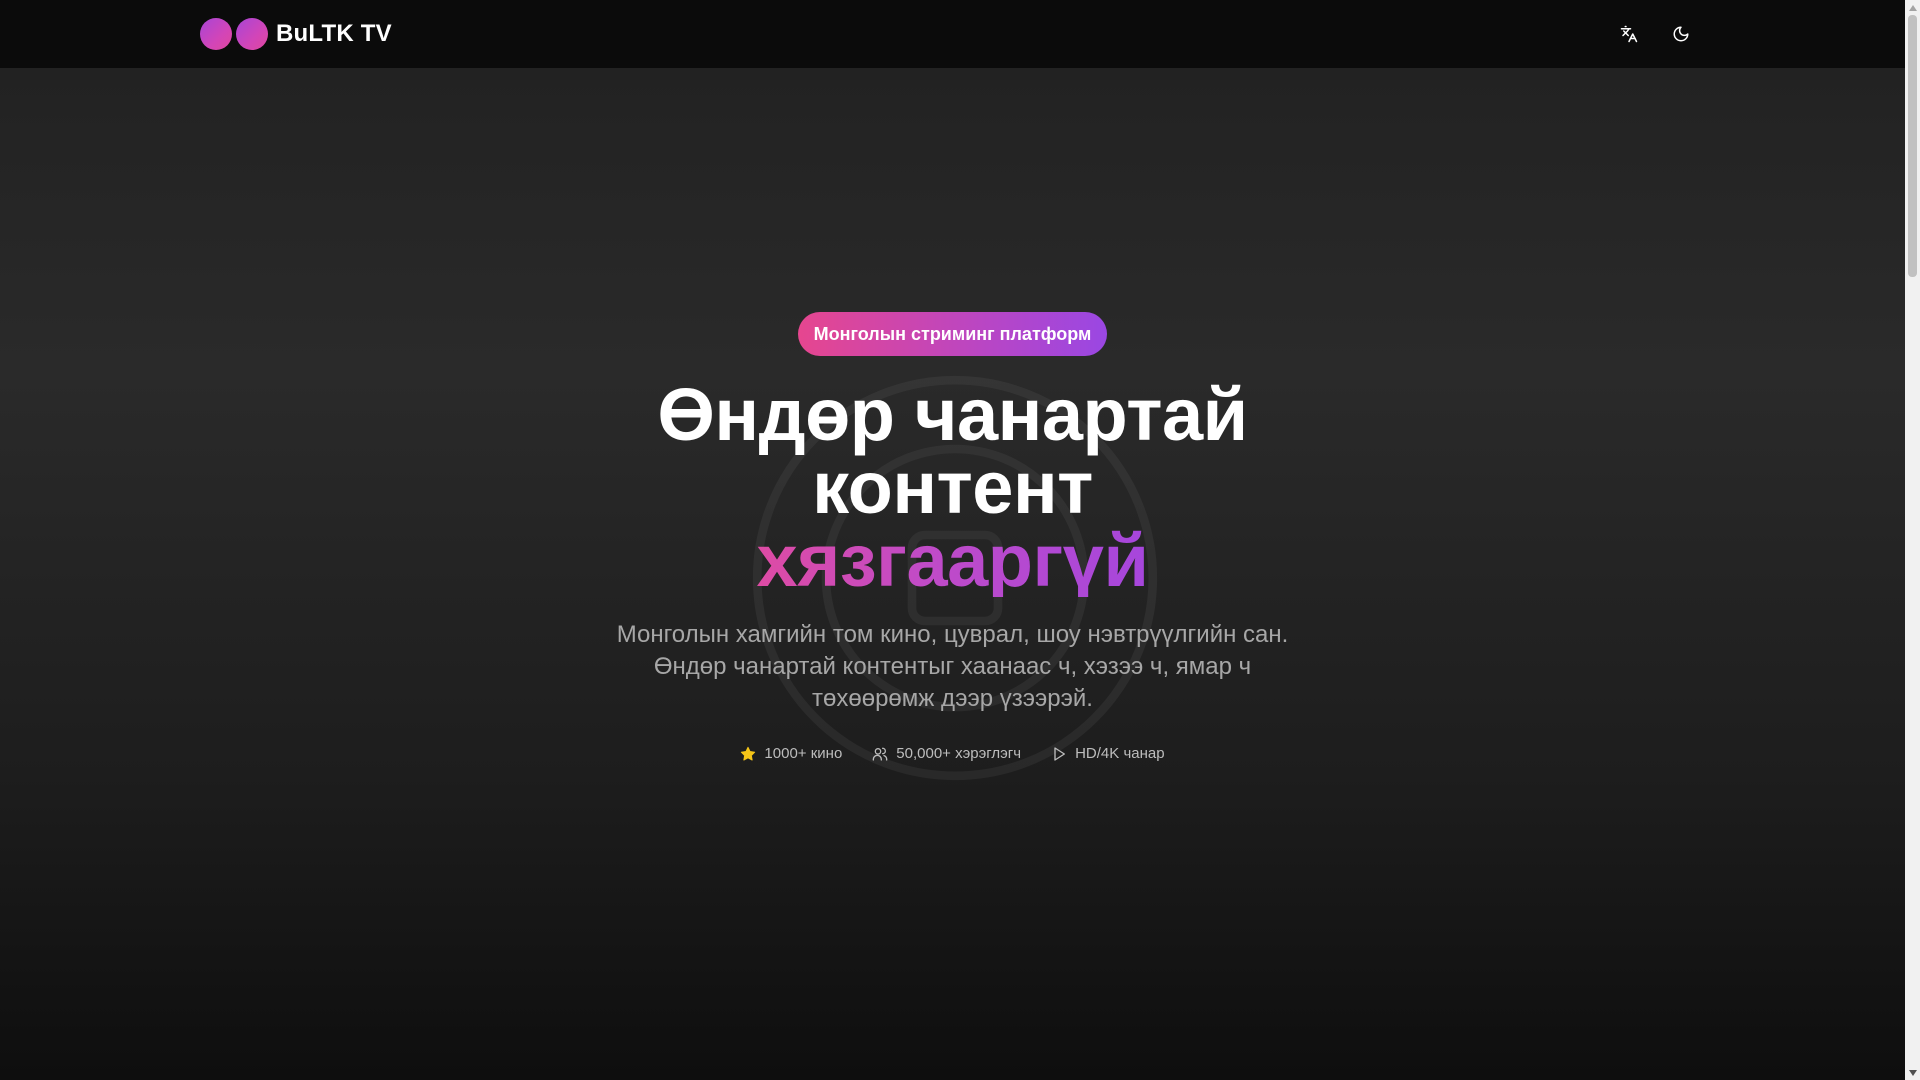  I want to click on language-toggle-button, so click(1629, 34).